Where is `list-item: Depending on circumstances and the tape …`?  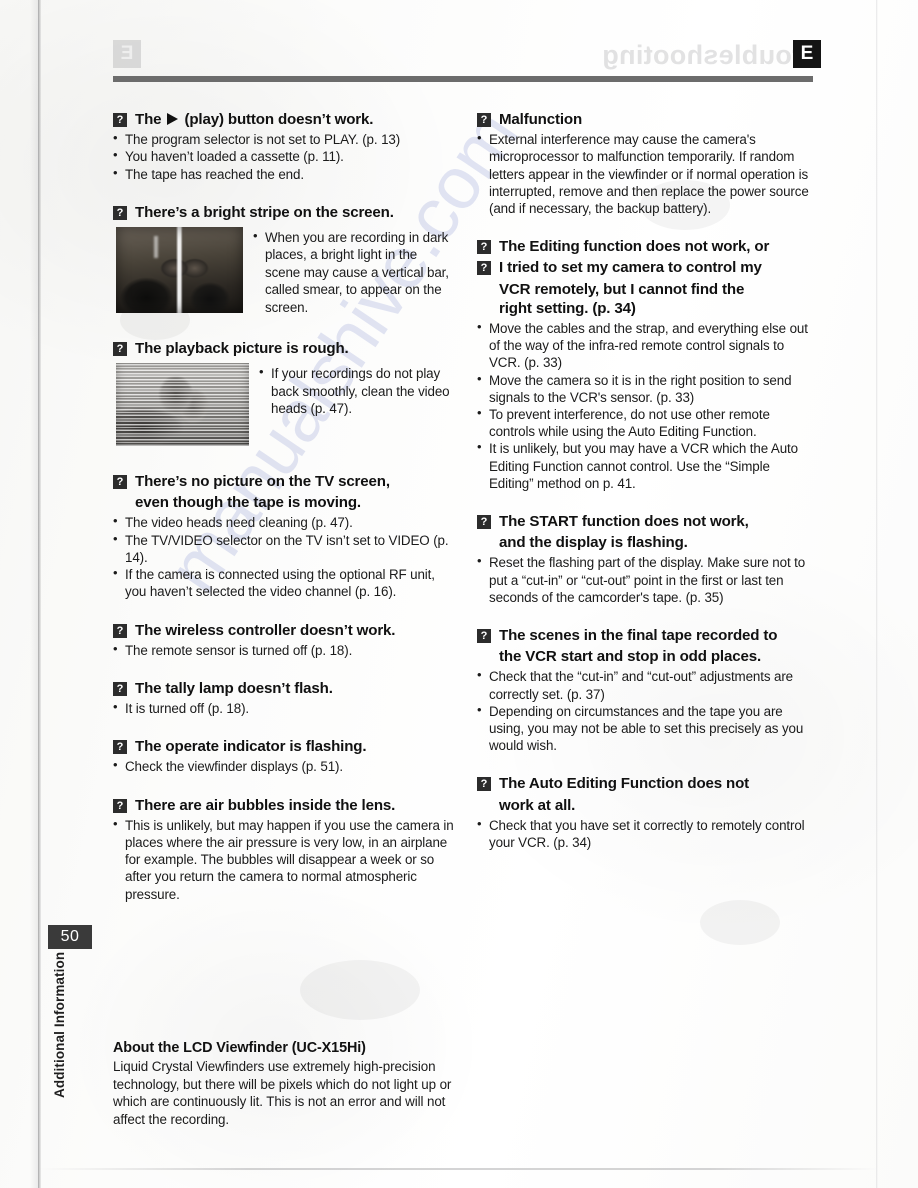 list-item: Depending on circumstances and the tape … is located at coordinates (647, 728).